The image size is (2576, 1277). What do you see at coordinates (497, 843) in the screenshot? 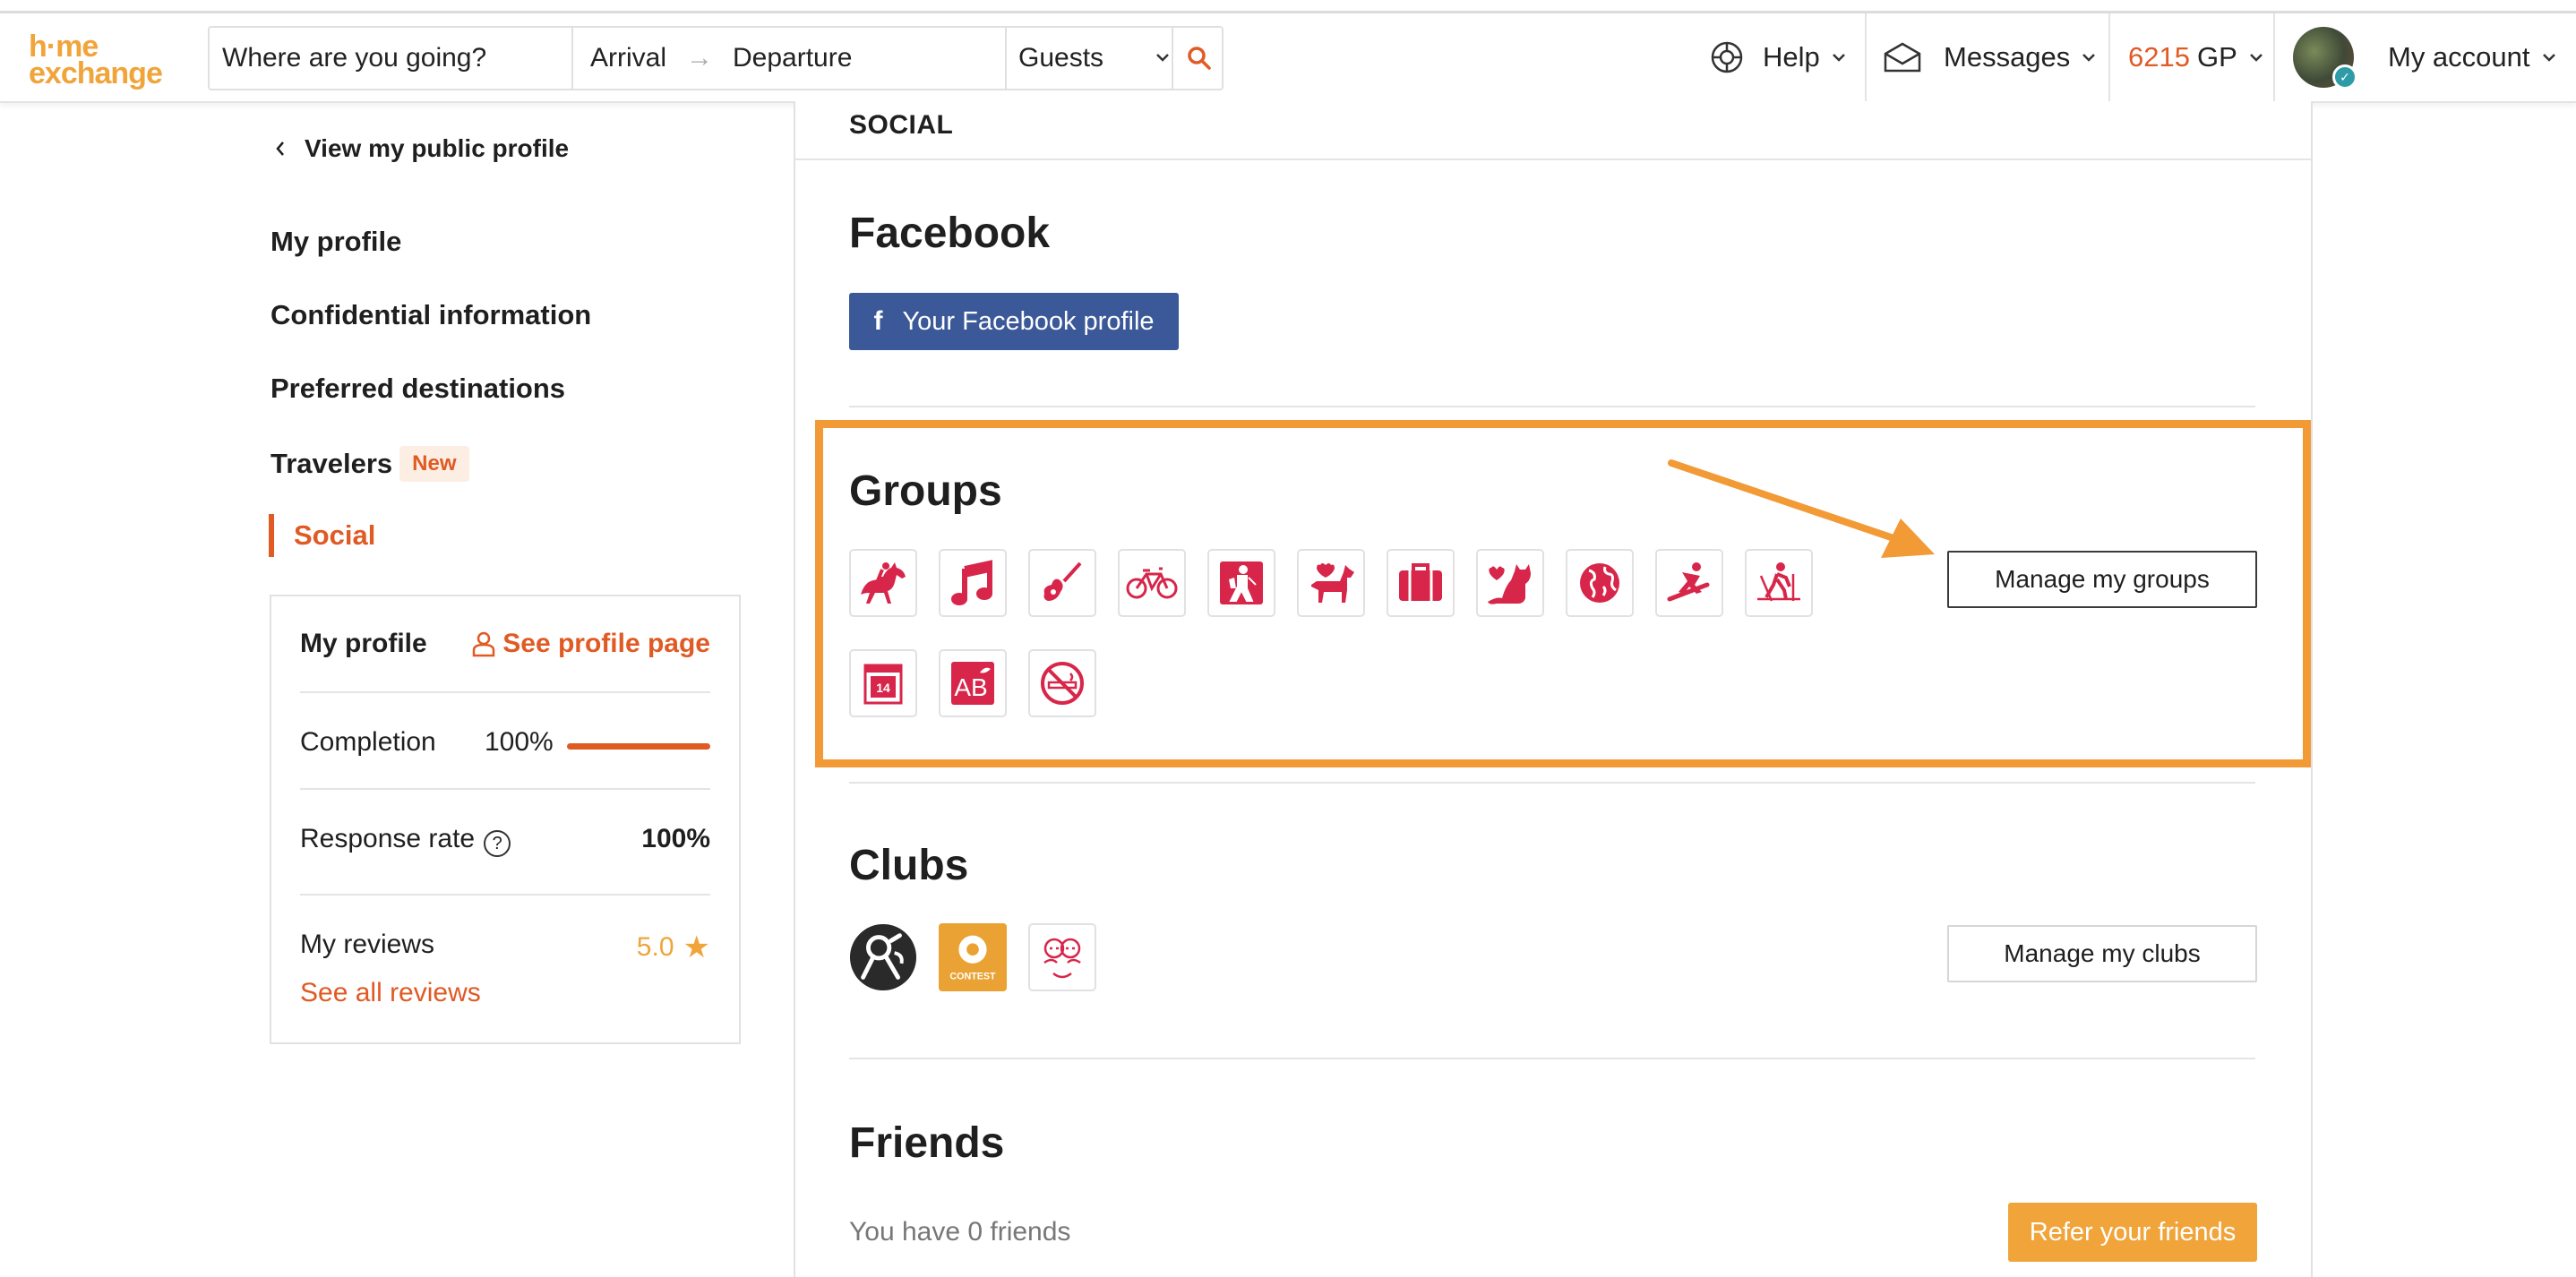
I see `help-question-icon: ?` at bounding box center [497, 843].